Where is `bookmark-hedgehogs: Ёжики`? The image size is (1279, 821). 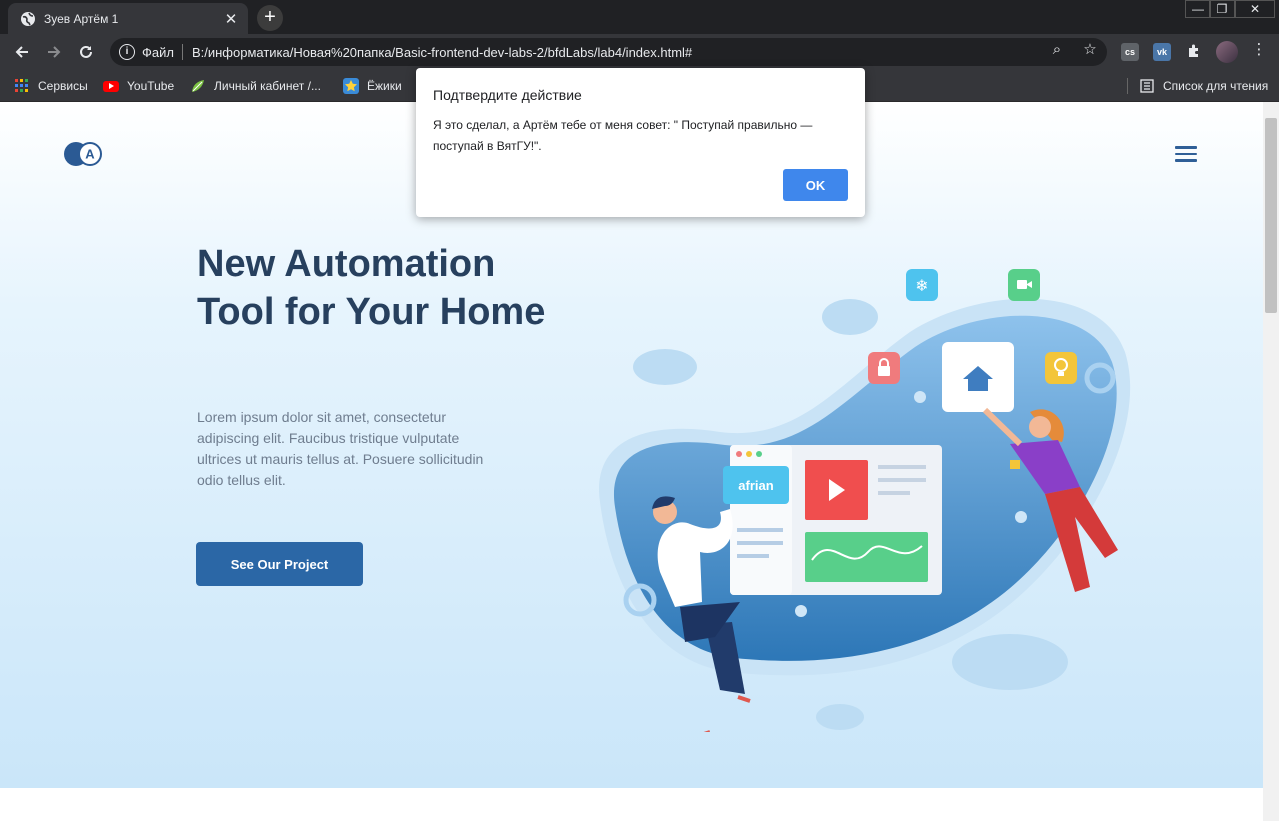 bookmark-hedgehogs: Ёжики is located at coordinates (372, 86).